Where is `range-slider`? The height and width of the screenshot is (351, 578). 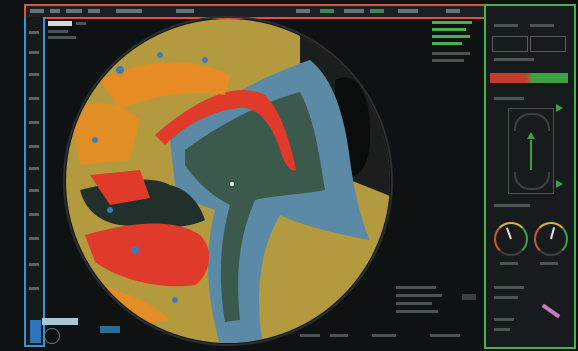 range-slider is located at coordinates (60, 321).